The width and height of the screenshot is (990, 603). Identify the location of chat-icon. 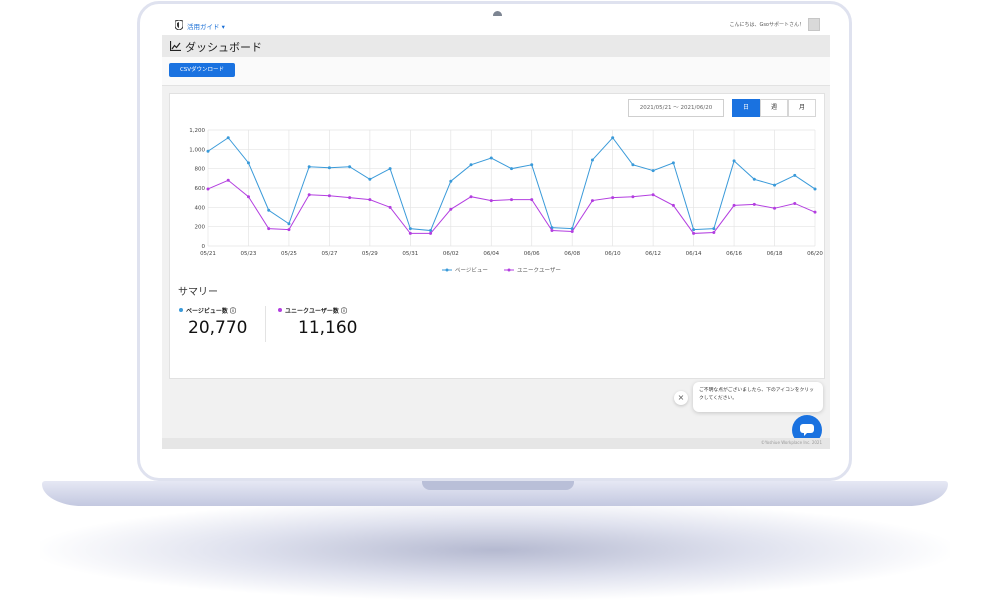
(807, 430).